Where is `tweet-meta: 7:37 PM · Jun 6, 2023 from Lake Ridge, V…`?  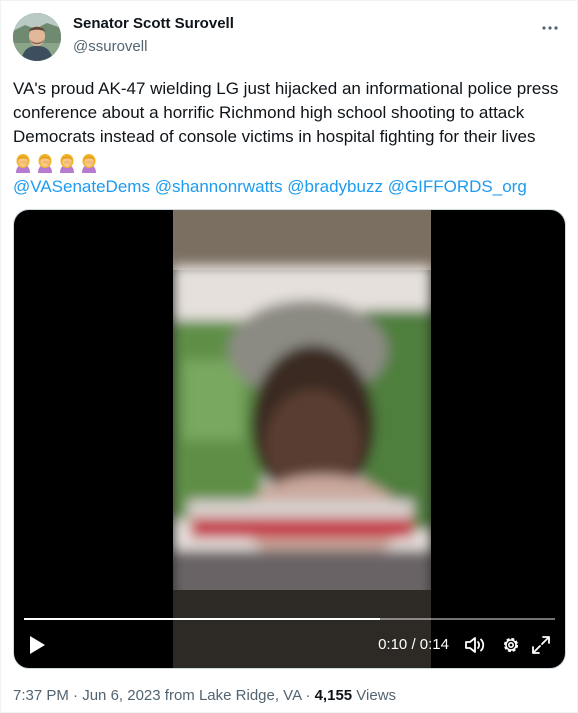
tweet-meta: 7:37 PM · Jun 6, 2023 from Lake Ridge, V… is located at coordinates (204, 696).